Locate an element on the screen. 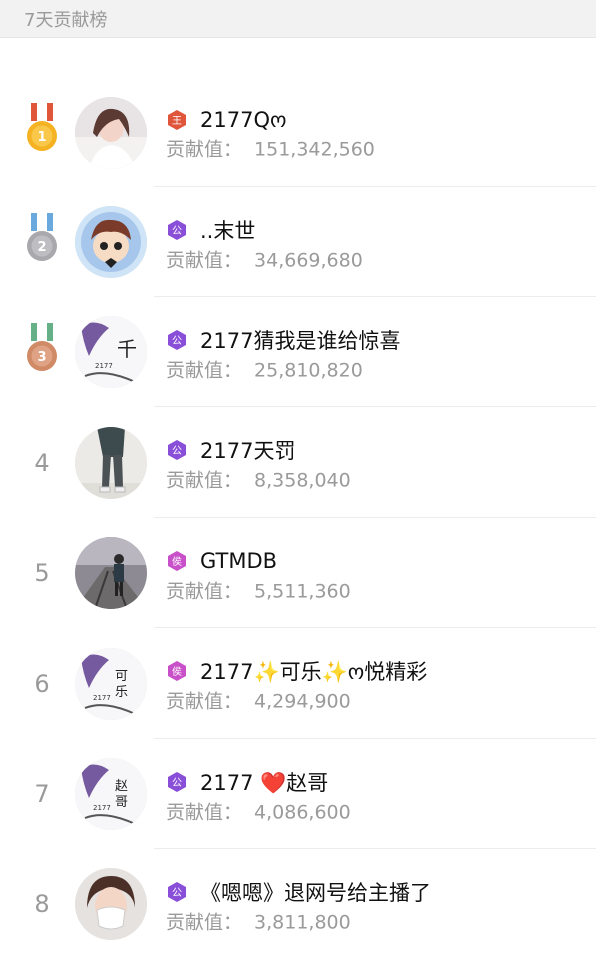 The height and width of the screenshot is (959, 596). avatar-woman-photo-icon is located at coordinates (111, 133).